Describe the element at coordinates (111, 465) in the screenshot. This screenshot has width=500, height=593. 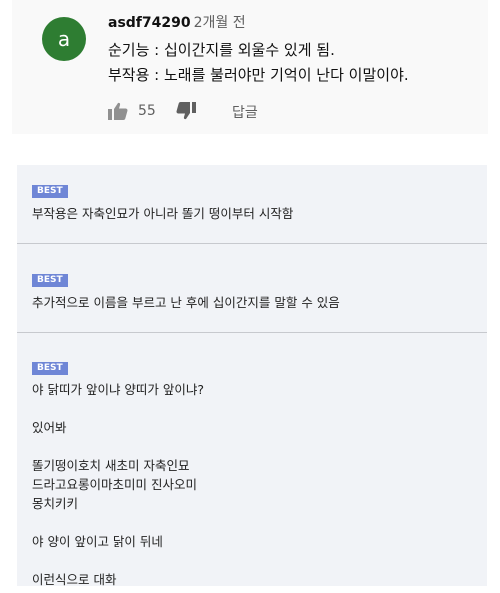
I see `best-comment-text: 똘기떵이호치 새초미 자축인묘` at that location.